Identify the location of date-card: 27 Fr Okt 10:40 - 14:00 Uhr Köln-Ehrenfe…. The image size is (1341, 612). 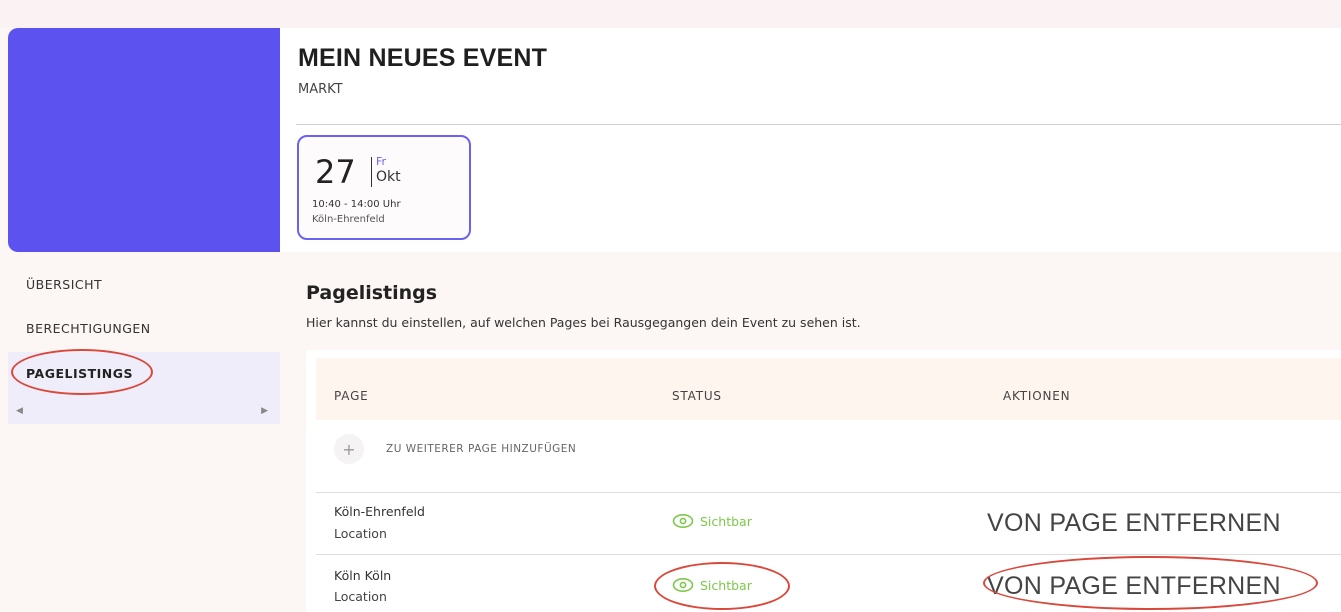
(384, 187).